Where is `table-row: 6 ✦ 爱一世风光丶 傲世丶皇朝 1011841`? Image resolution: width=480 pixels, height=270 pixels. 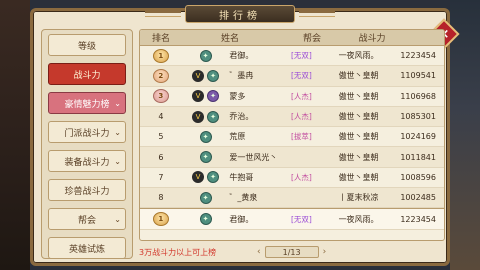 table-row: 6 ✦ 爱一世风光丶 傲世丶皇朝 1011841 is located at coordinates (292, 157).